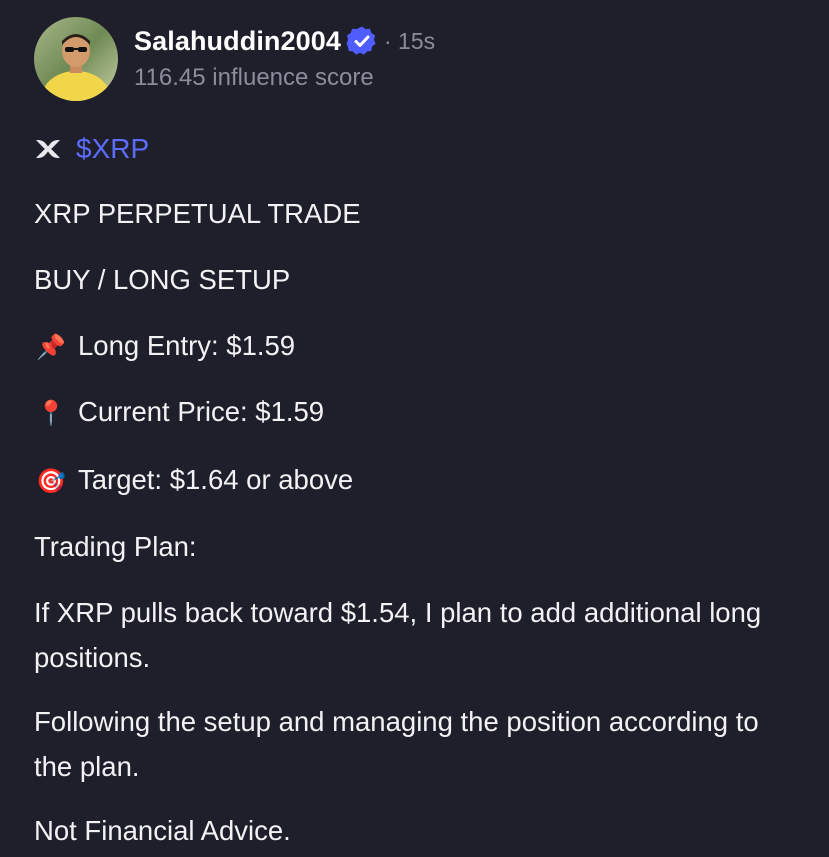 Image resolution: width=829 pixels, height=857 pixels. I want to click on author-name-row: Salahuddin2004 · 15s, so click(284, 41).